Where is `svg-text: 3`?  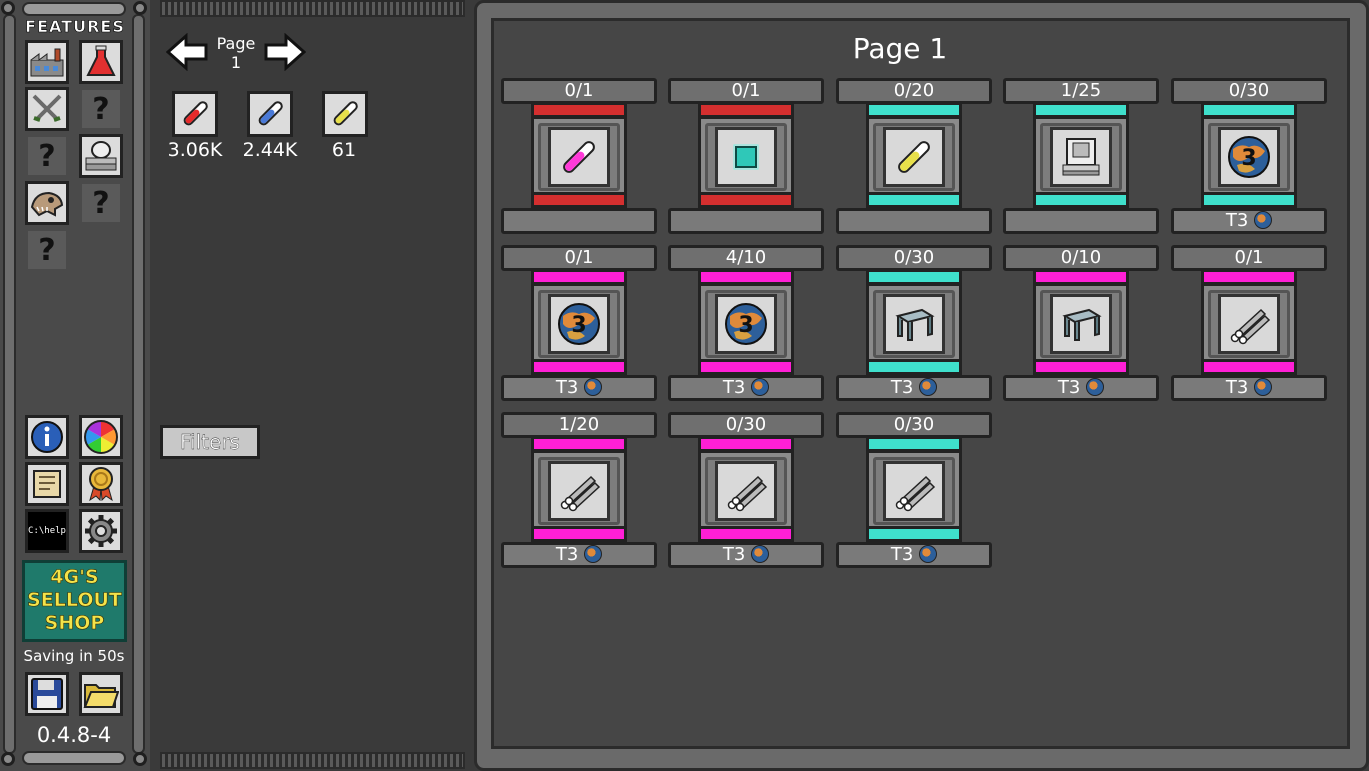
svg-text: 3 is located at coordinates (1248, 158).